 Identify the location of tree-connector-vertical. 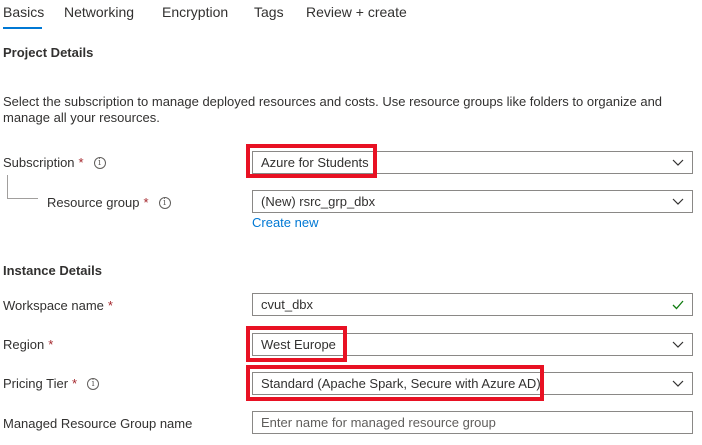
(7, 186).